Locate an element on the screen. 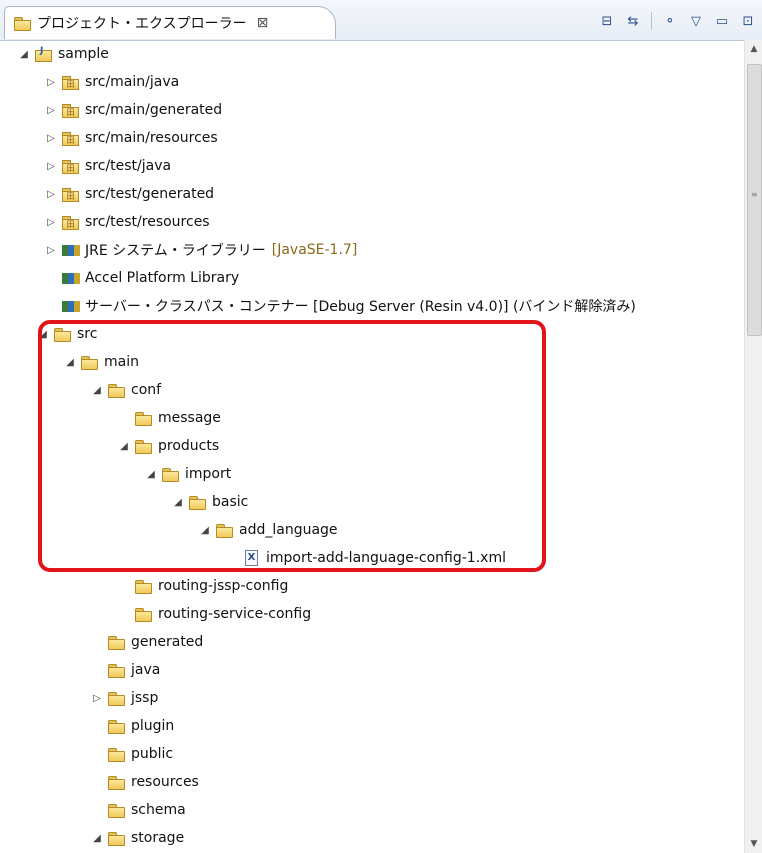  tree-item: resources is located at coordinates (145, 782).